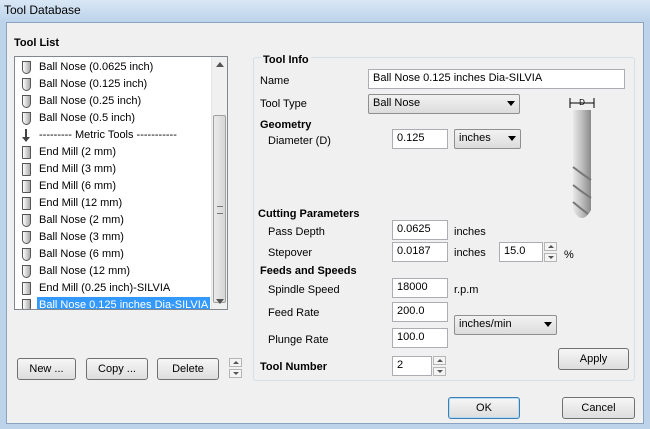 The width and height of the screenshot is (650, 429). I want to click on ball-nose-diagram: D, so click(582, 158).